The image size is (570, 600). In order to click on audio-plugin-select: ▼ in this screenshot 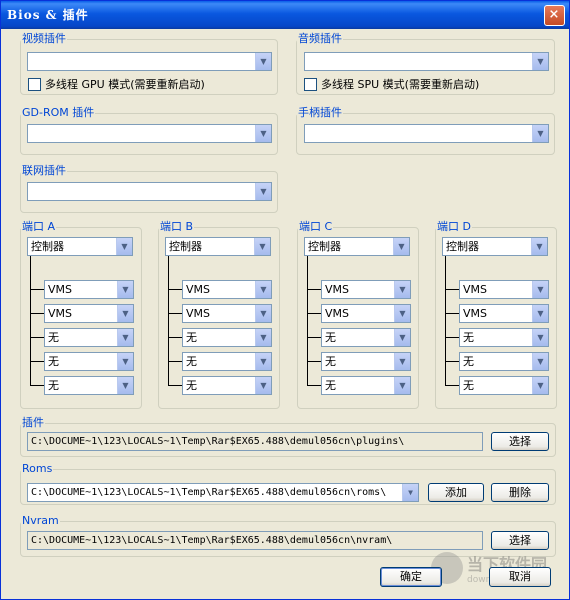, I will do `click(426, 61)`.